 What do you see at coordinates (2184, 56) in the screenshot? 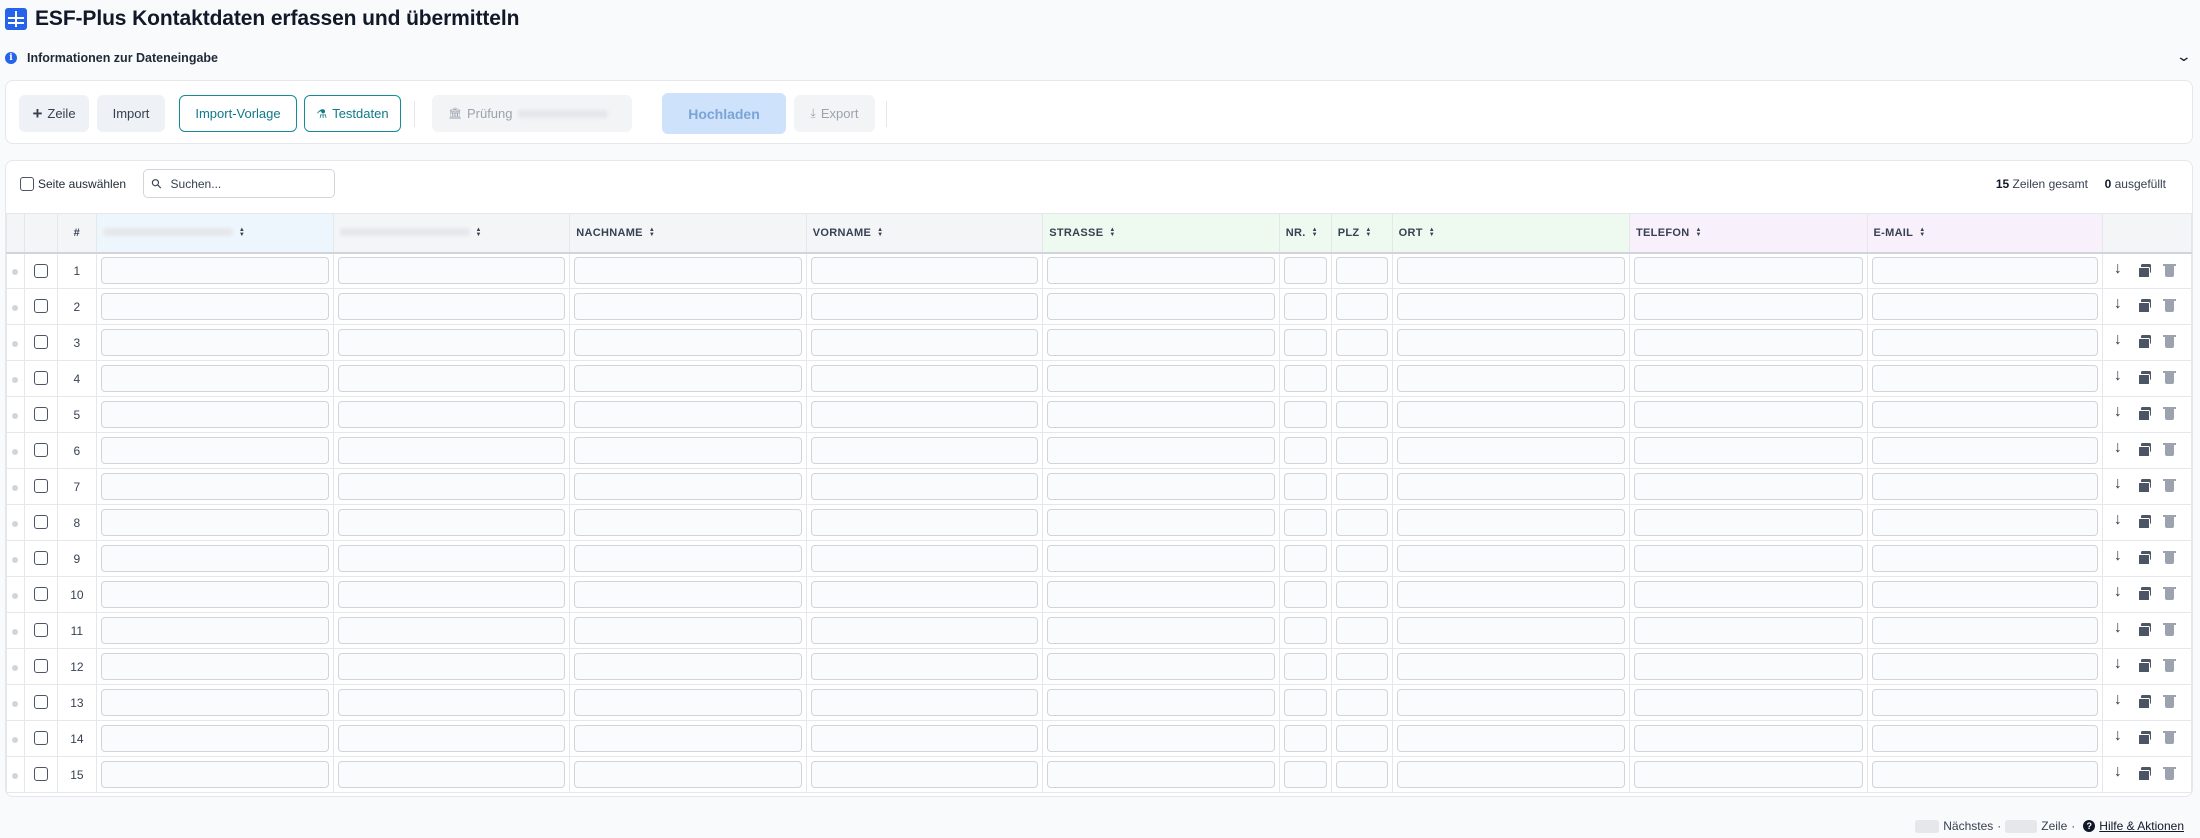
I see `chevron-down-icon: ⌄` at bounding box center [2184, 56].